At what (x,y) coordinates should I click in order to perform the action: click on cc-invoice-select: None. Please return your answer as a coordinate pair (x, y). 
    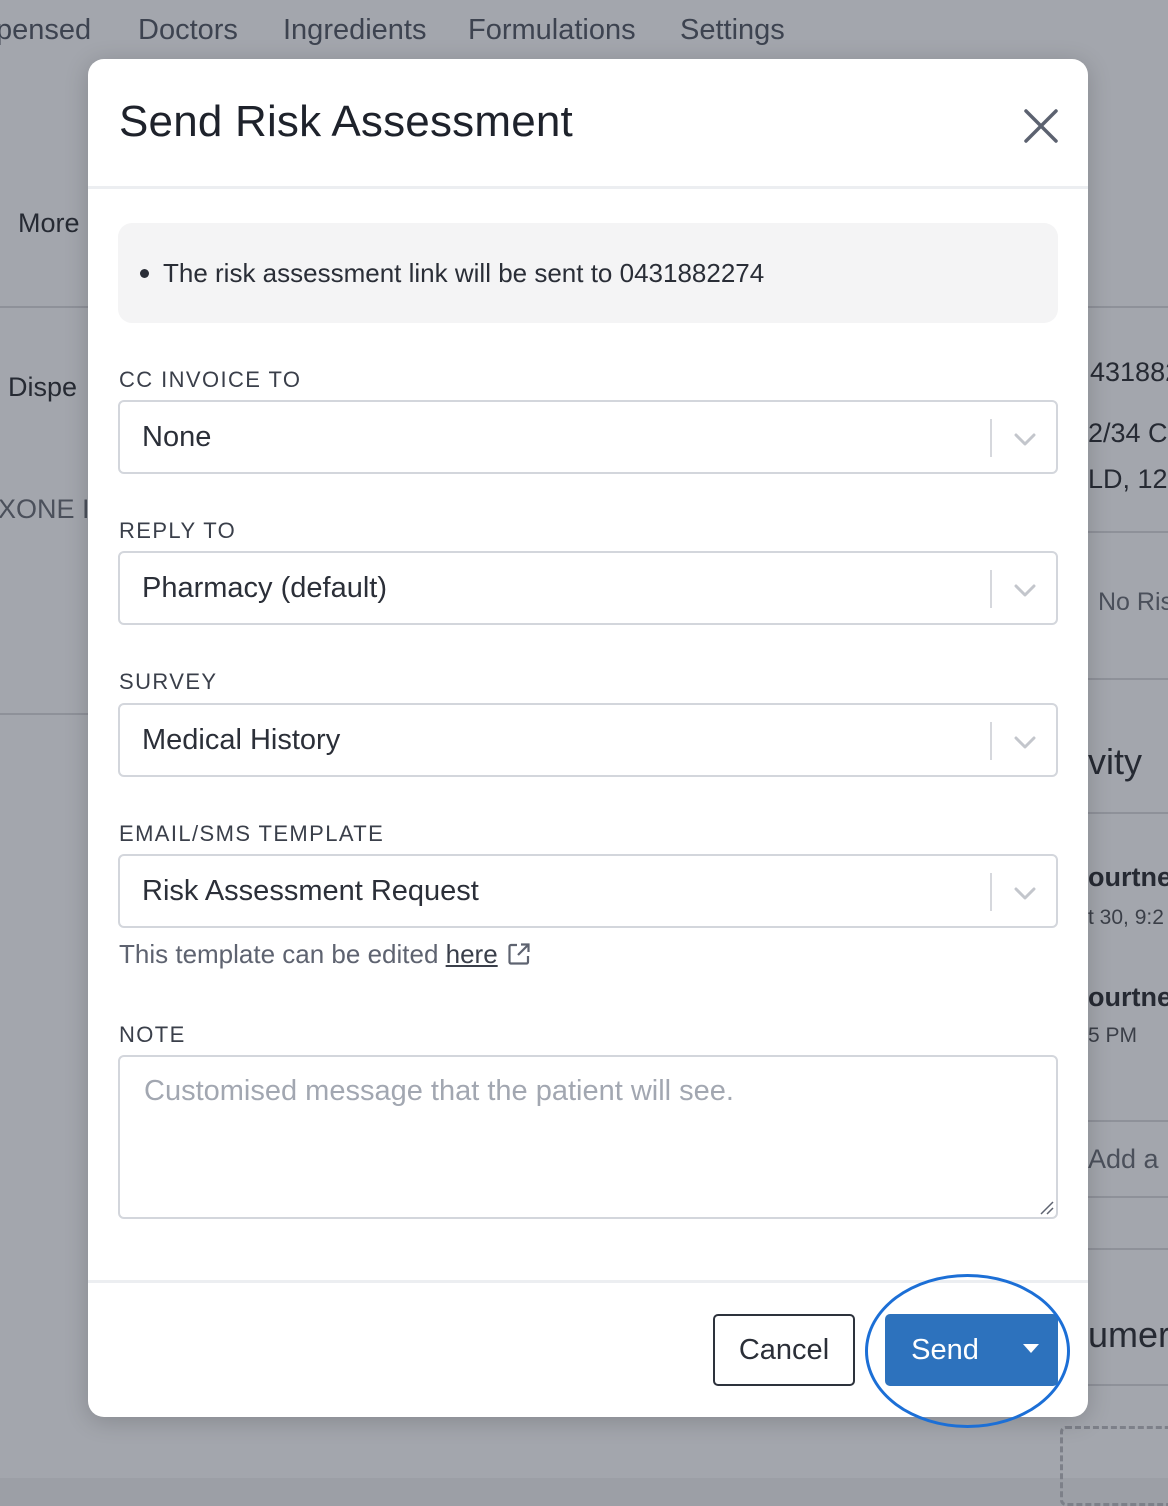
    Looking at the image, I should click on (588, 437).